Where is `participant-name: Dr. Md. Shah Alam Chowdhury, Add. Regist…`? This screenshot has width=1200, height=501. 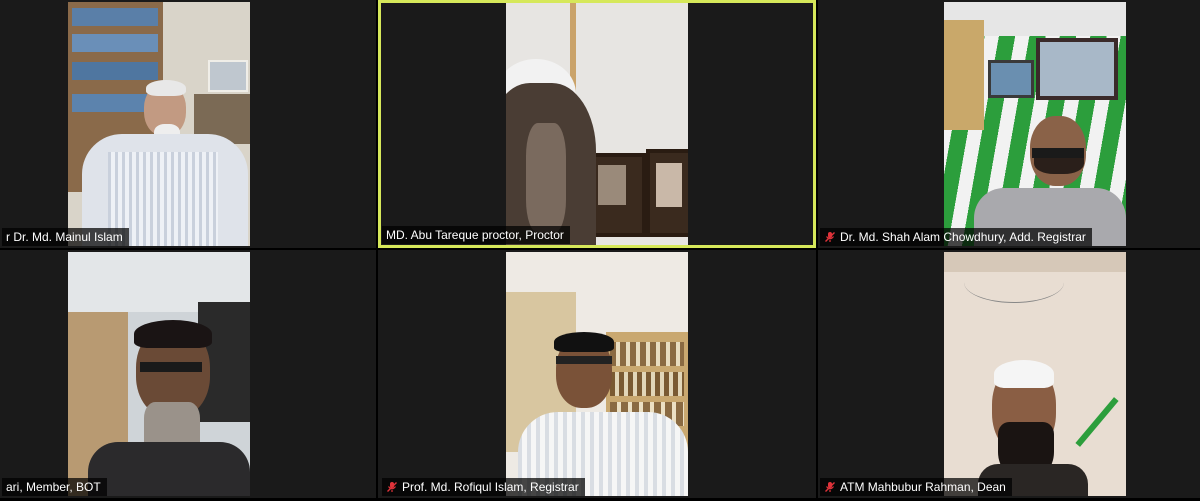
participant-name: Dr. Md. Shah Alam Chowdhury, Add. Regist… is located at coordinates (963, 237).